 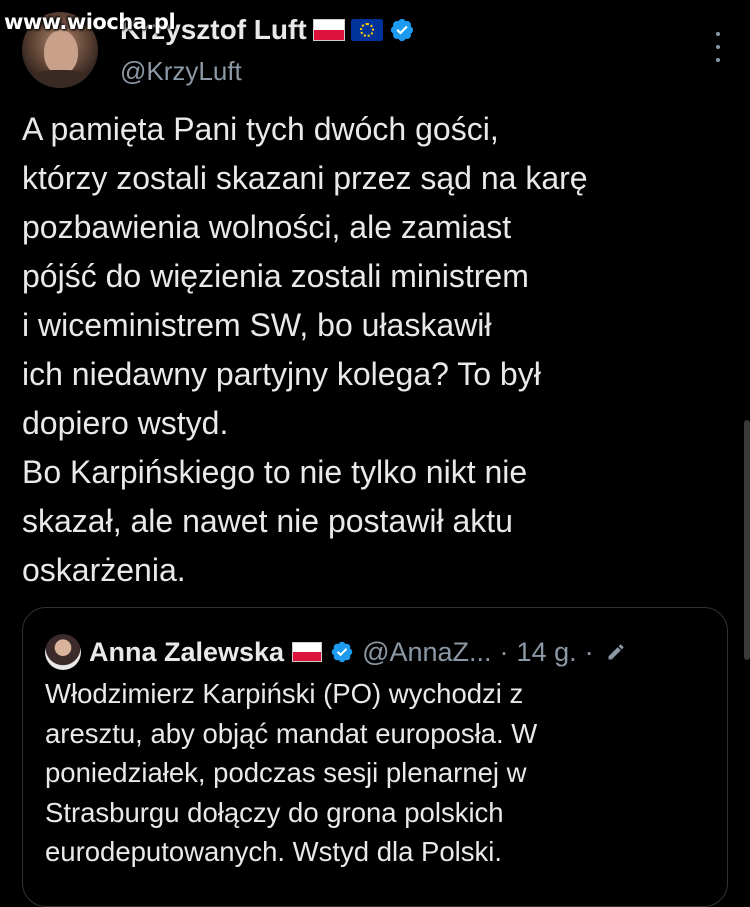 What do you see at coordinates (366, 30) in the screenshot?
I see `flag-eu-icon` at bounding box center [366, 30].